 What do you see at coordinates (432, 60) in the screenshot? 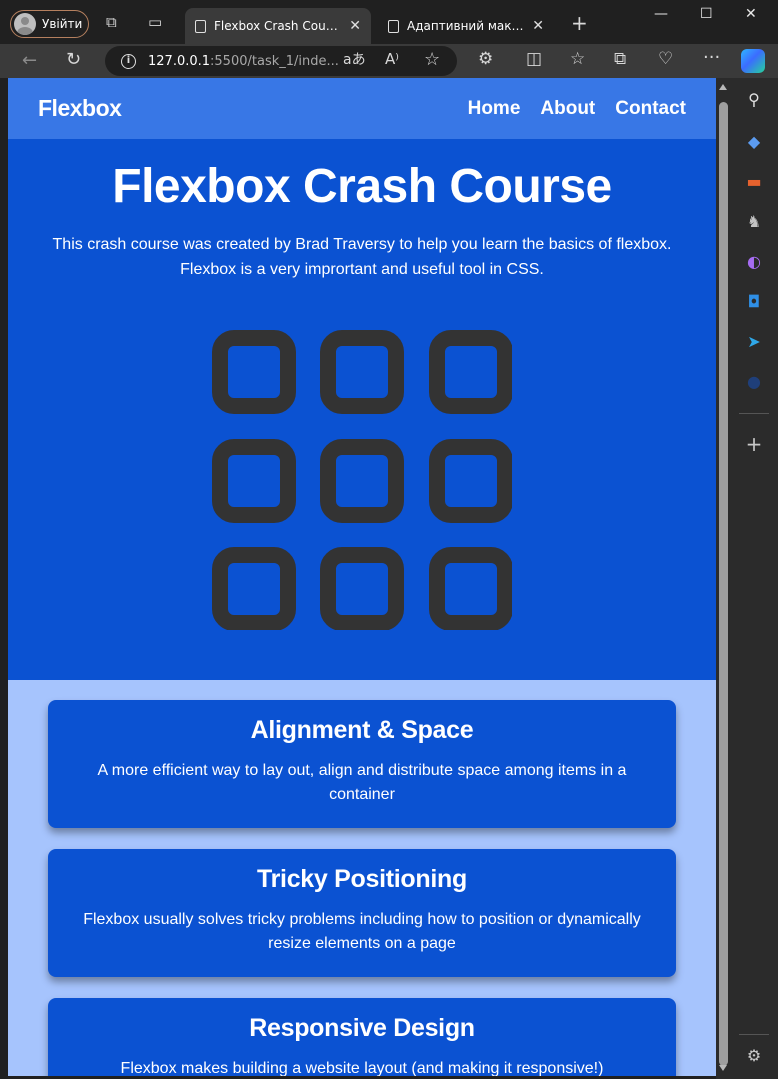
I see `star-icon: ☆` at bounding box center [432, 60].